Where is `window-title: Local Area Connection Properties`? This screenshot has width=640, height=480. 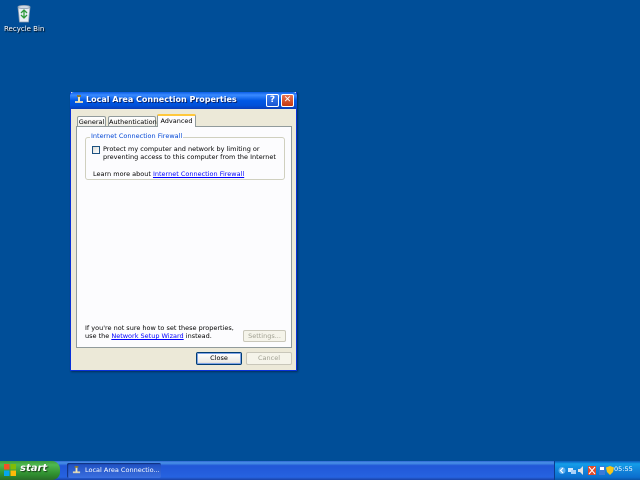
window-title: Local Area Connection Properties is located at coordinates (161, 99).